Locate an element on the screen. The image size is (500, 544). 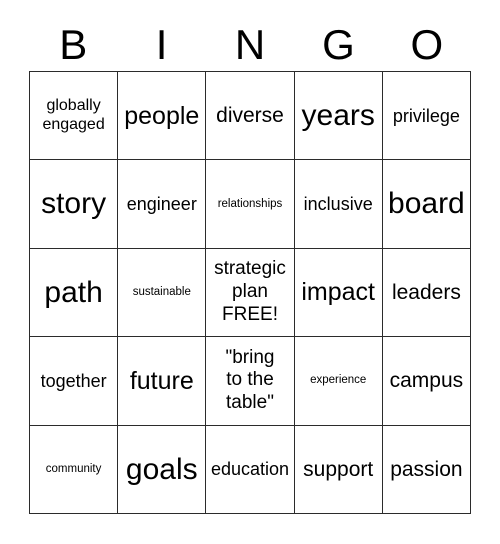
bingo-cell-label: support is located at coordinates (338, 469).